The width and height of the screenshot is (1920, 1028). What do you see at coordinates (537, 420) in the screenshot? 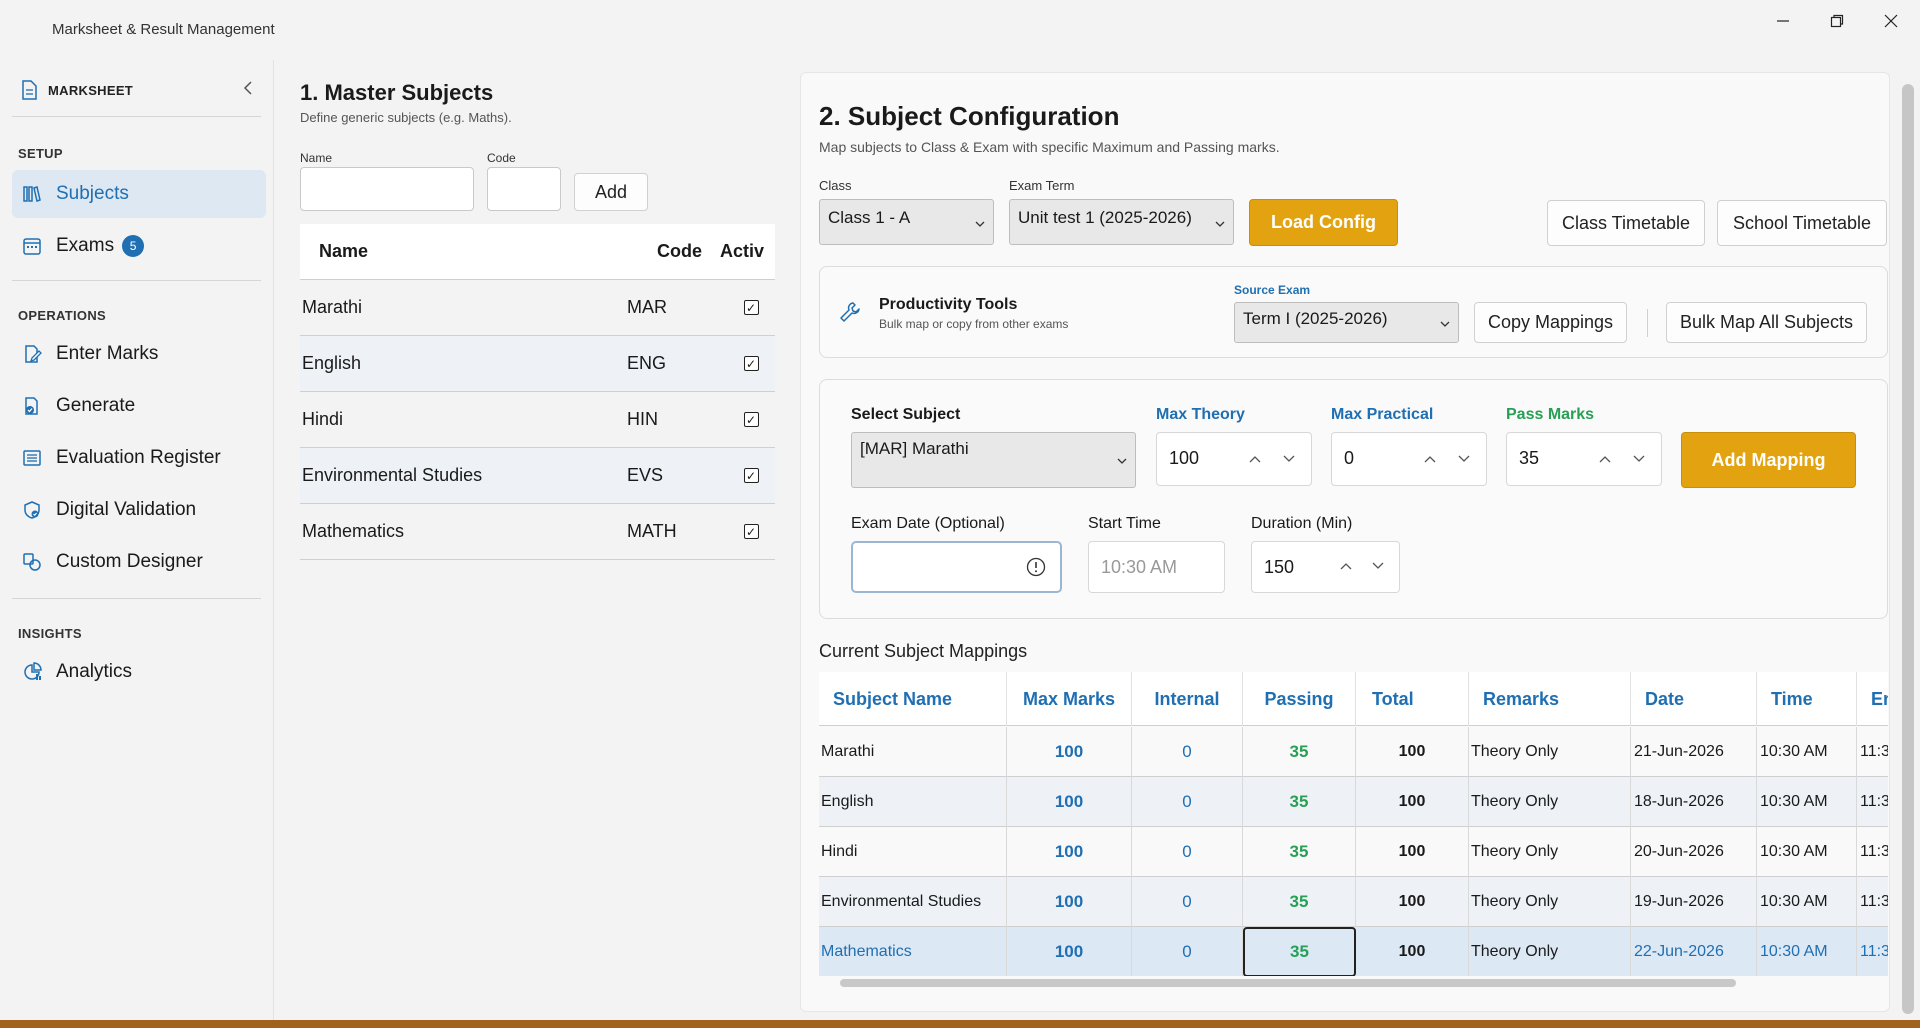
I see `table-row: Hindi HIN ✓` at bounding box center [537, 420].